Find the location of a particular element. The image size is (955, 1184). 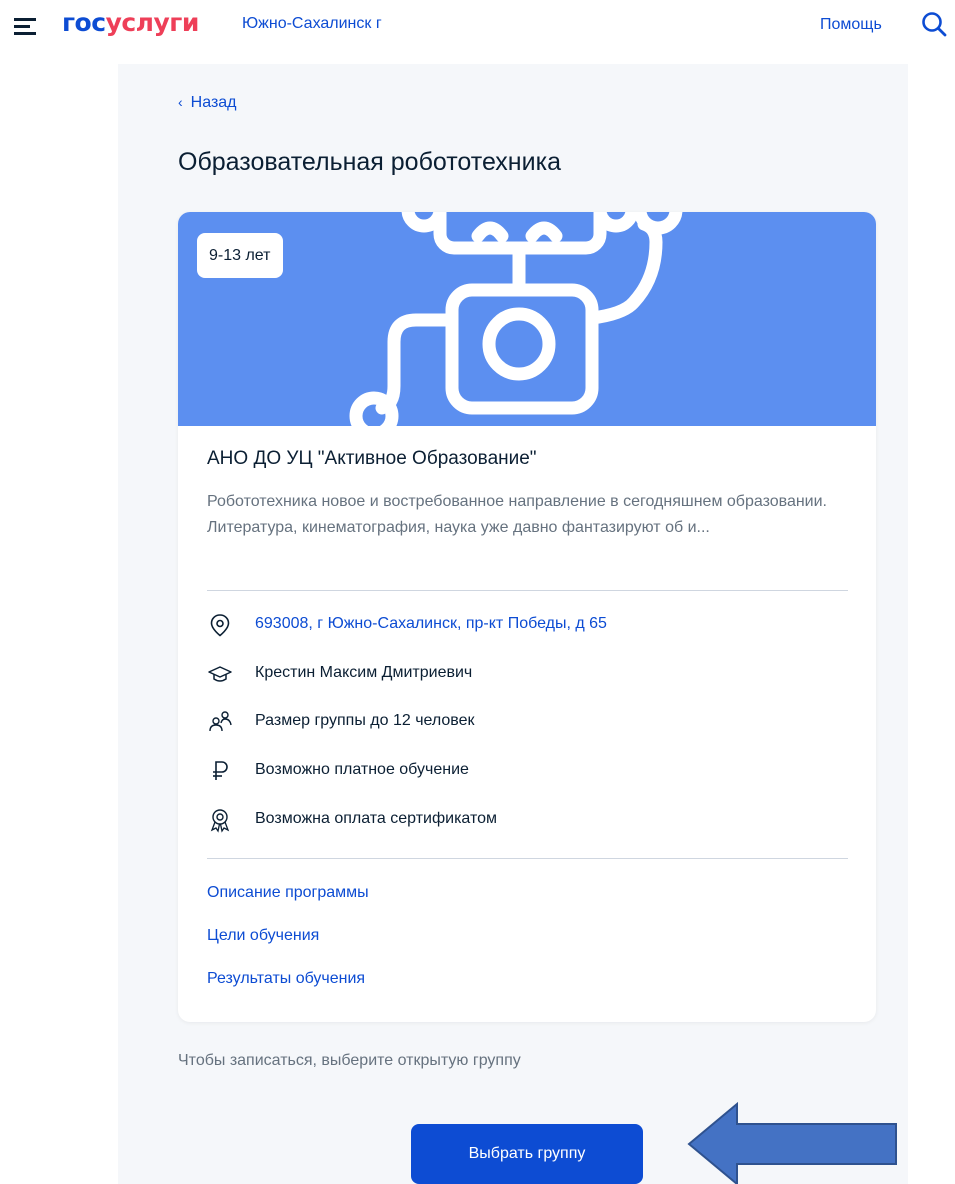

back-link: ‹ Назад is located at coordinates (207, 103).